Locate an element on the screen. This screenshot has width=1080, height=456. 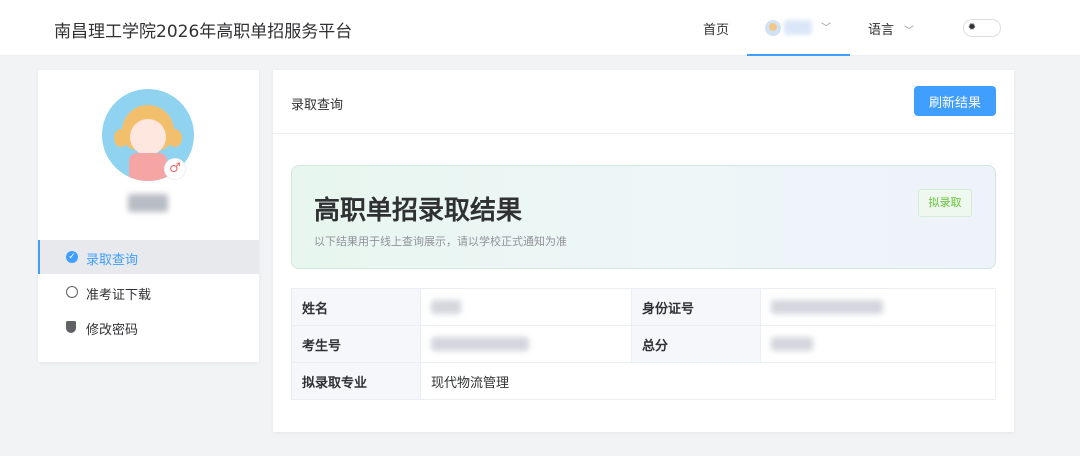
sidebar-item-label: 录取查询 is located at coordinates (112, 260).